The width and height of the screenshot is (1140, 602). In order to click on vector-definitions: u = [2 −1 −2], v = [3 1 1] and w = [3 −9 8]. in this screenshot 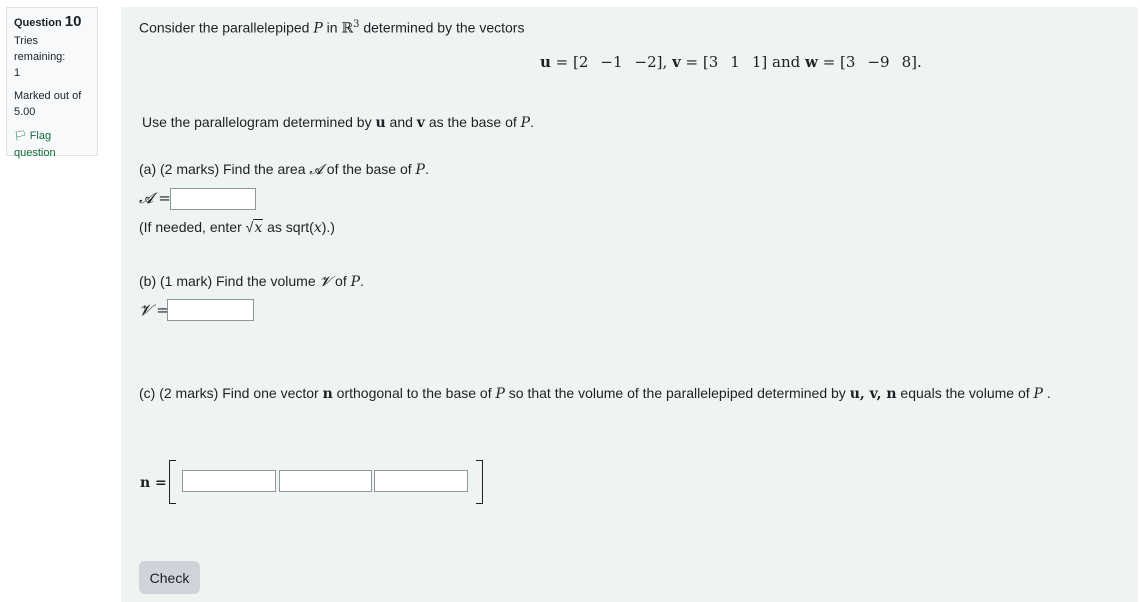, I will do `click(731, 62)`.